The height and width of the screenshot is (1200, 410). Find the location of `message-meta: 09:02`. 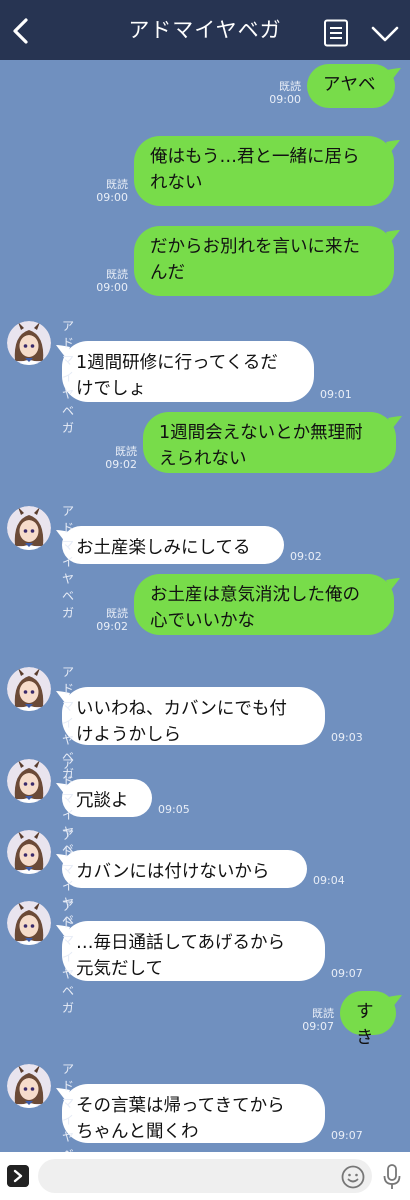

message-meta: 09:02 is located at coordinates (306, 556).